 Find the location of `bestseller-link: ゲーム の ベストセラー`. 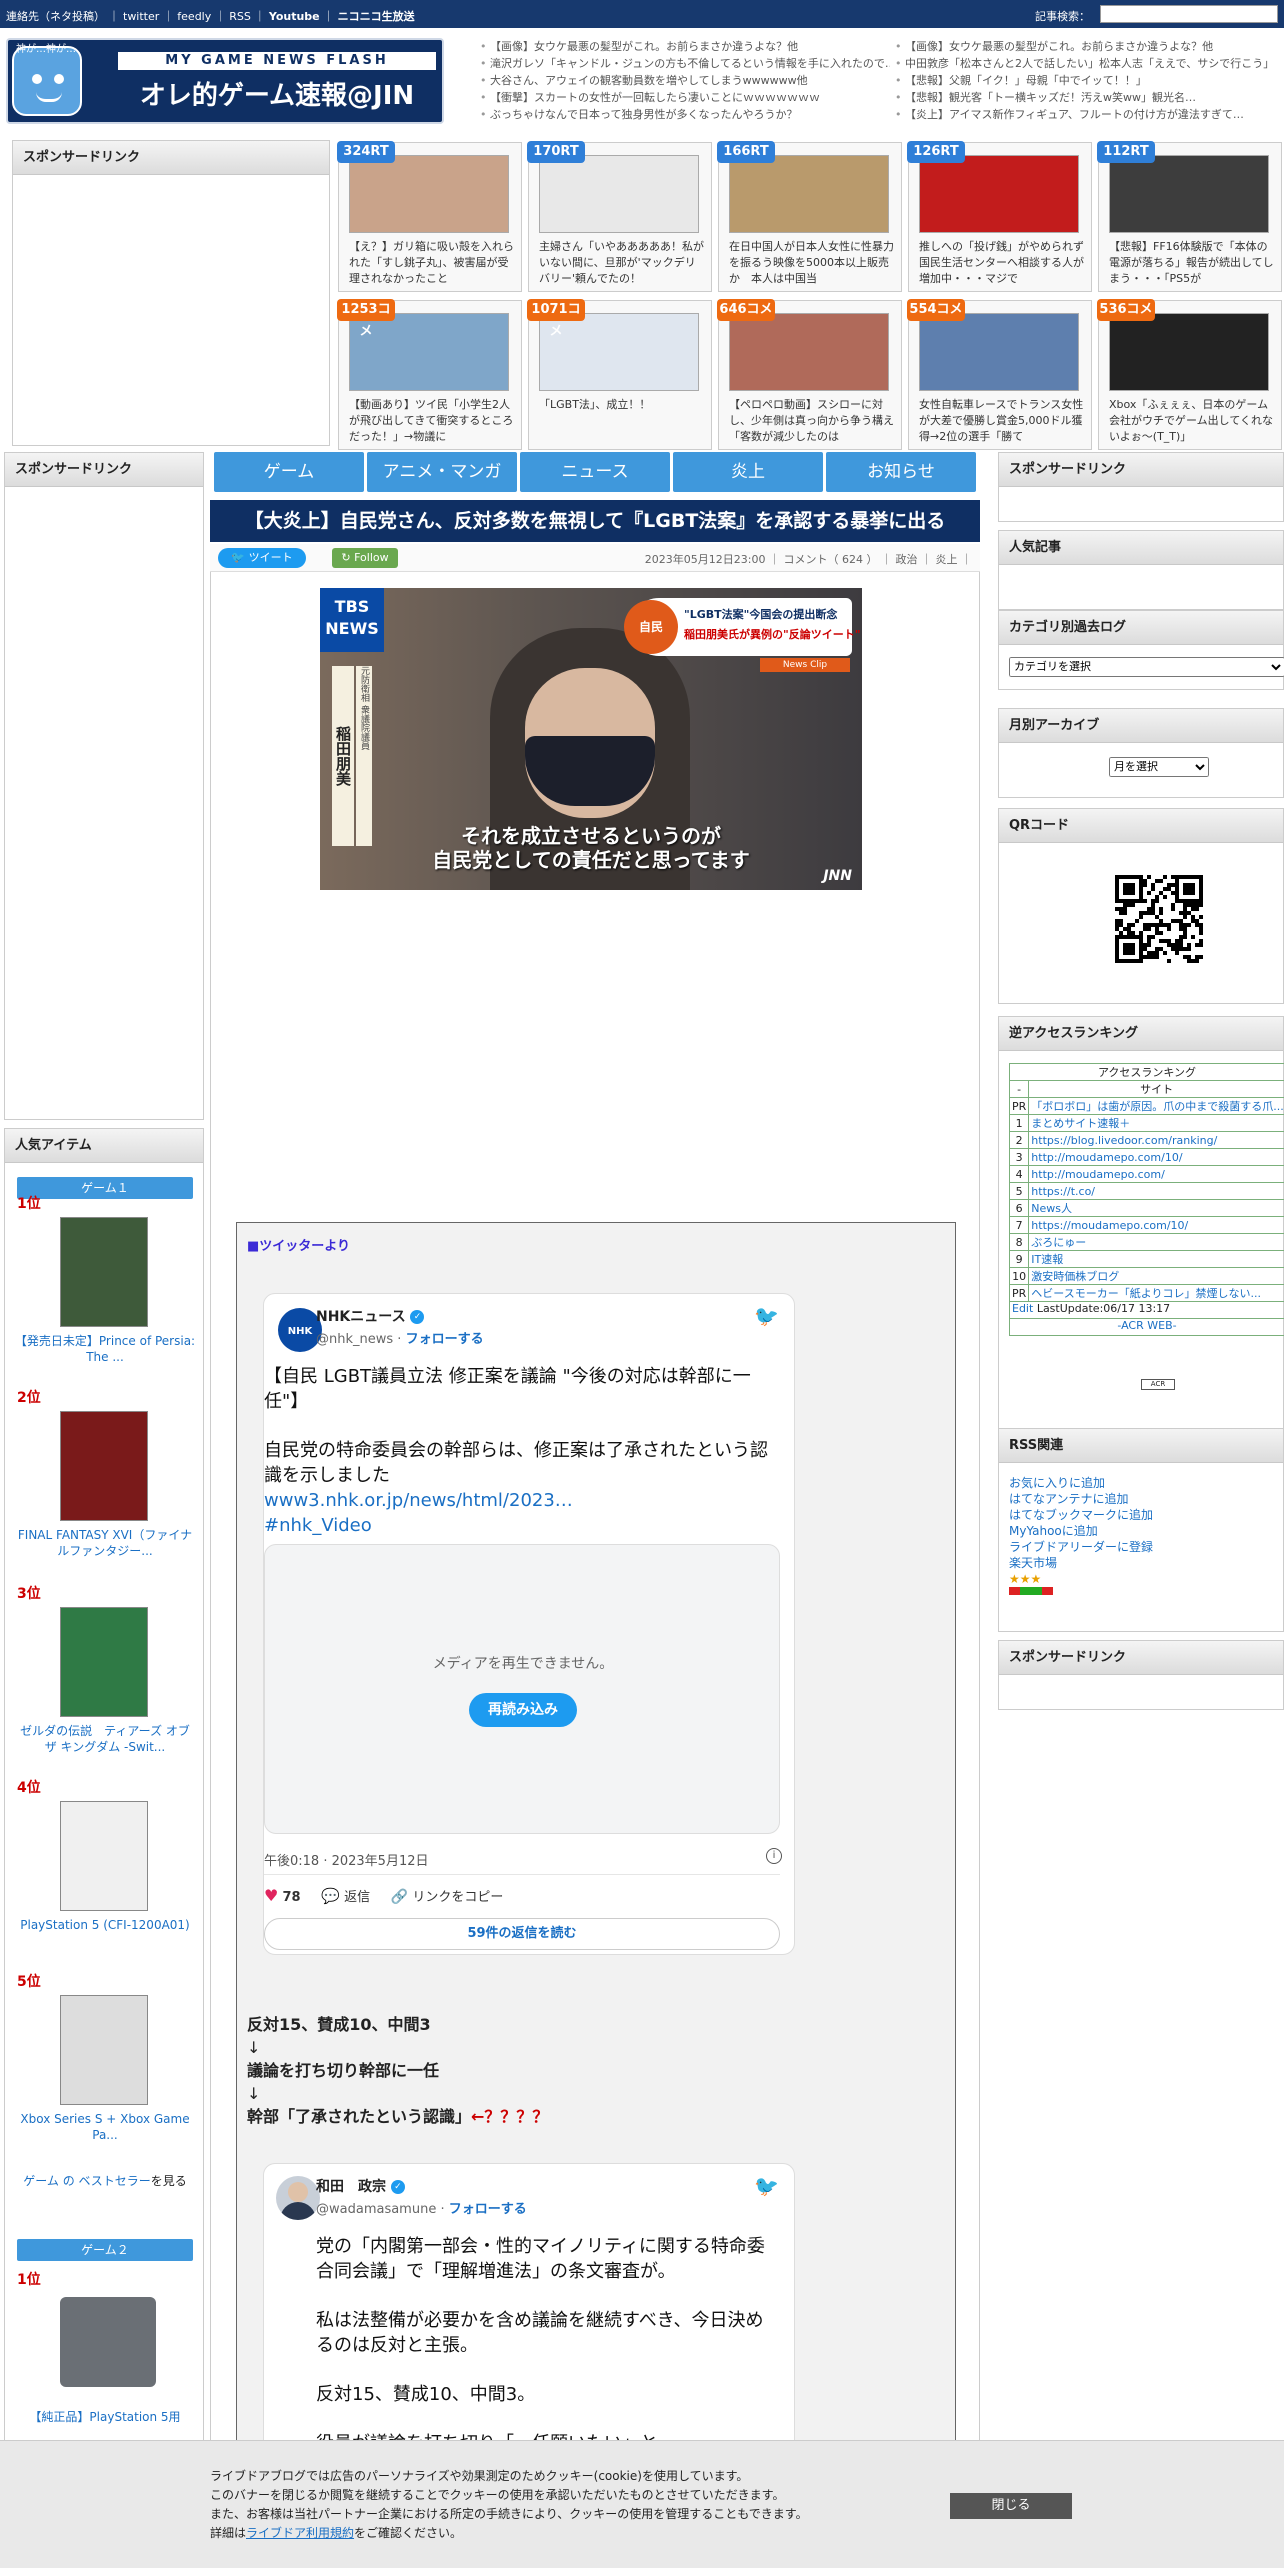

bestseller-link: ゲーム の ベストセラー is located at coordinates (87, 2181).